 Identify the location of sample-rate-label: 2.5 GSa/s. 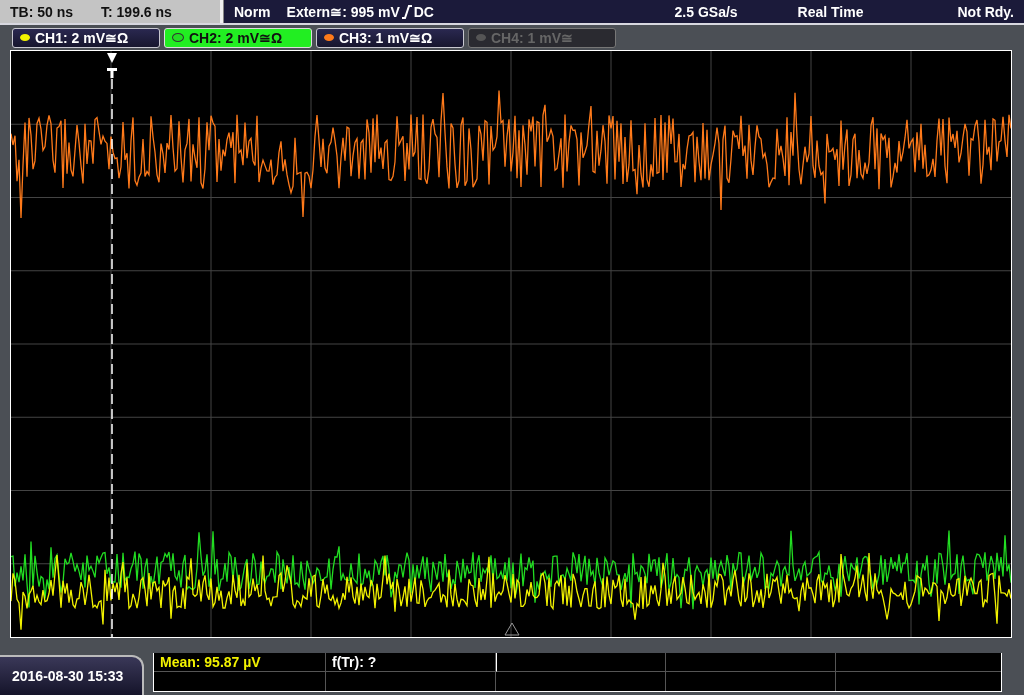
(706, 11).